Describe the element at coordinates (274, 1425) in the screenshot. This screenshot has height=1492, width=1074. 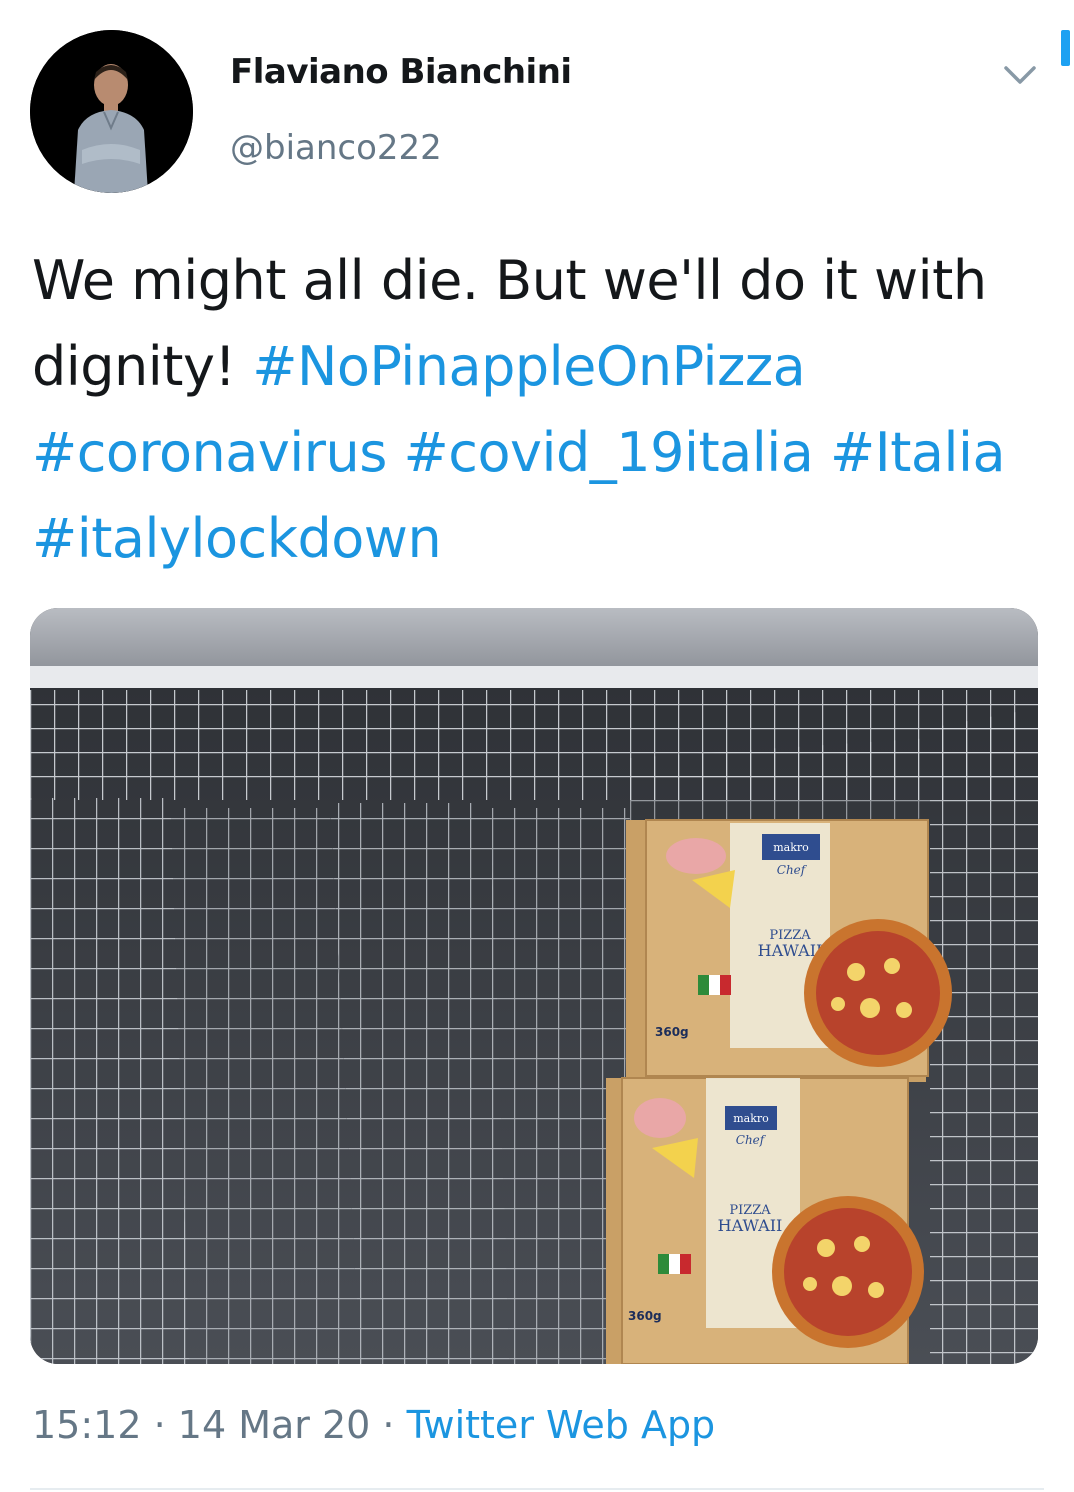
I see `tweet-date: 14 Mar 20` at that location.